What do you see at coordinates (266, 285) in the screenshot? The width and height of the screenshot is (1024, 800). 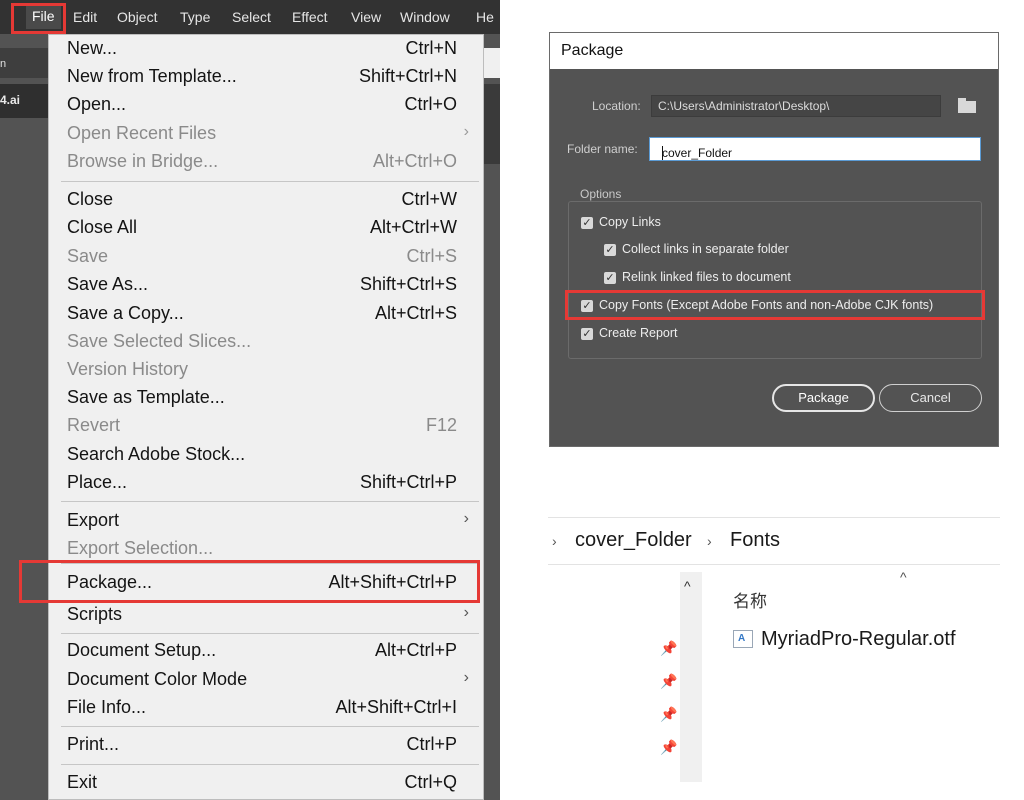 I see `menu-item-save-as: Save As... Shift+Ctrl+S` at bounding box center [266, 285].